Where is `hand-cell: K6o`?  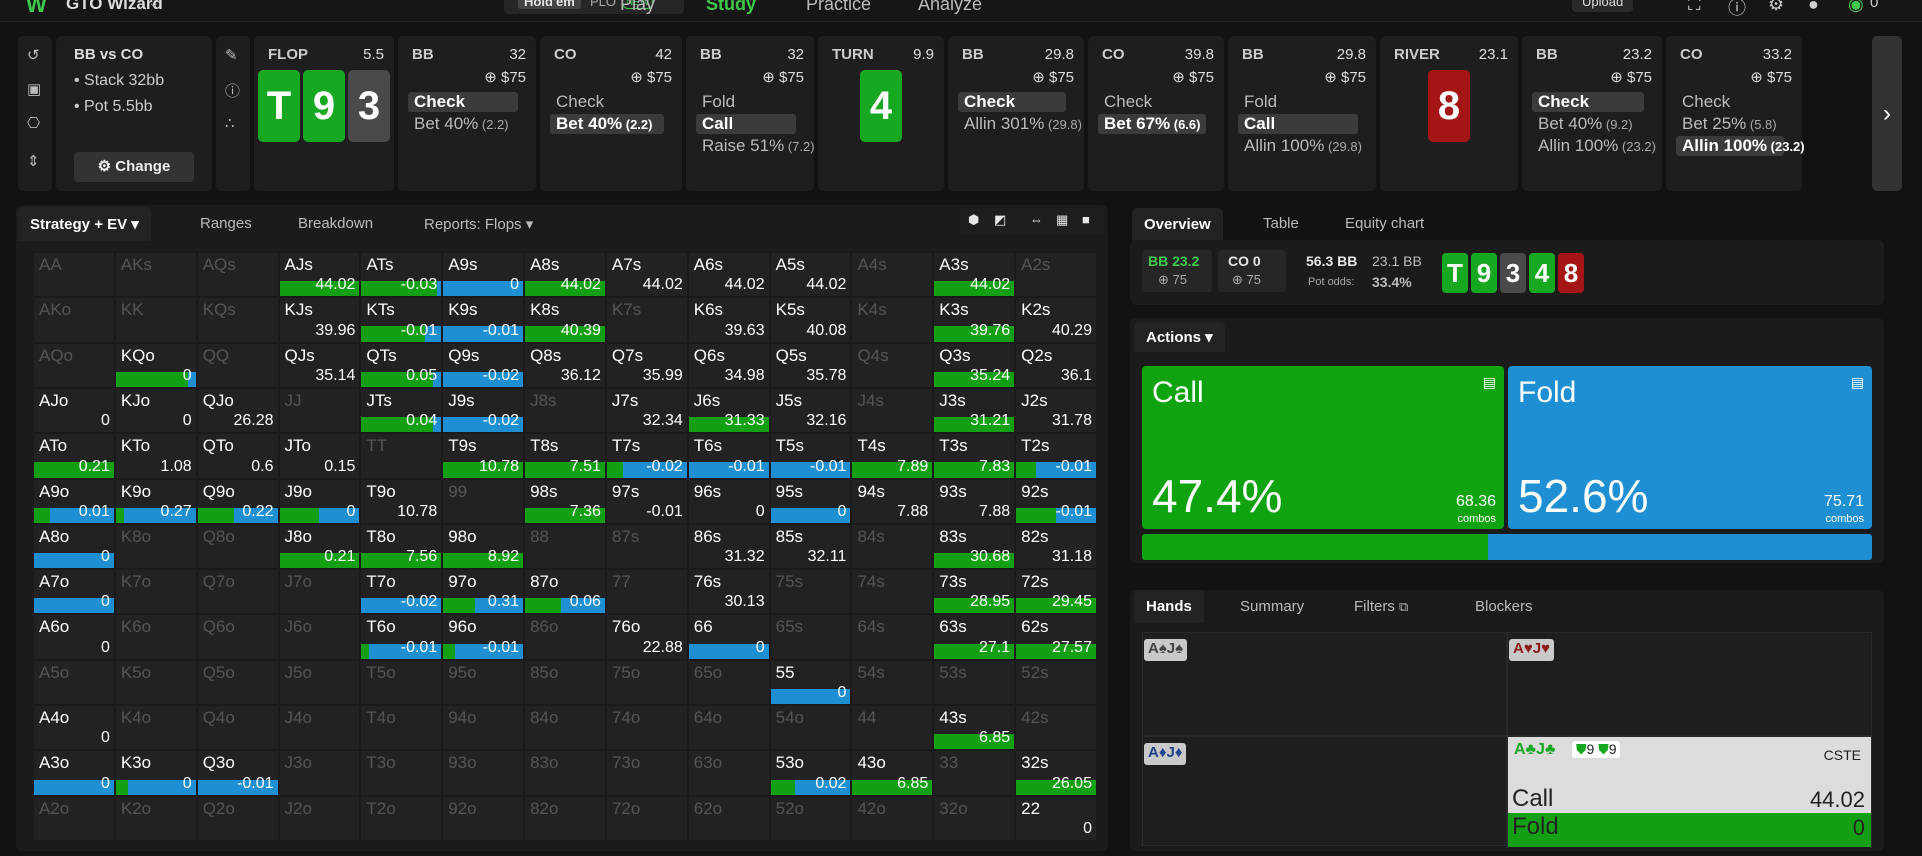 hand-cell: K6o is located at coordinates (155, 637).